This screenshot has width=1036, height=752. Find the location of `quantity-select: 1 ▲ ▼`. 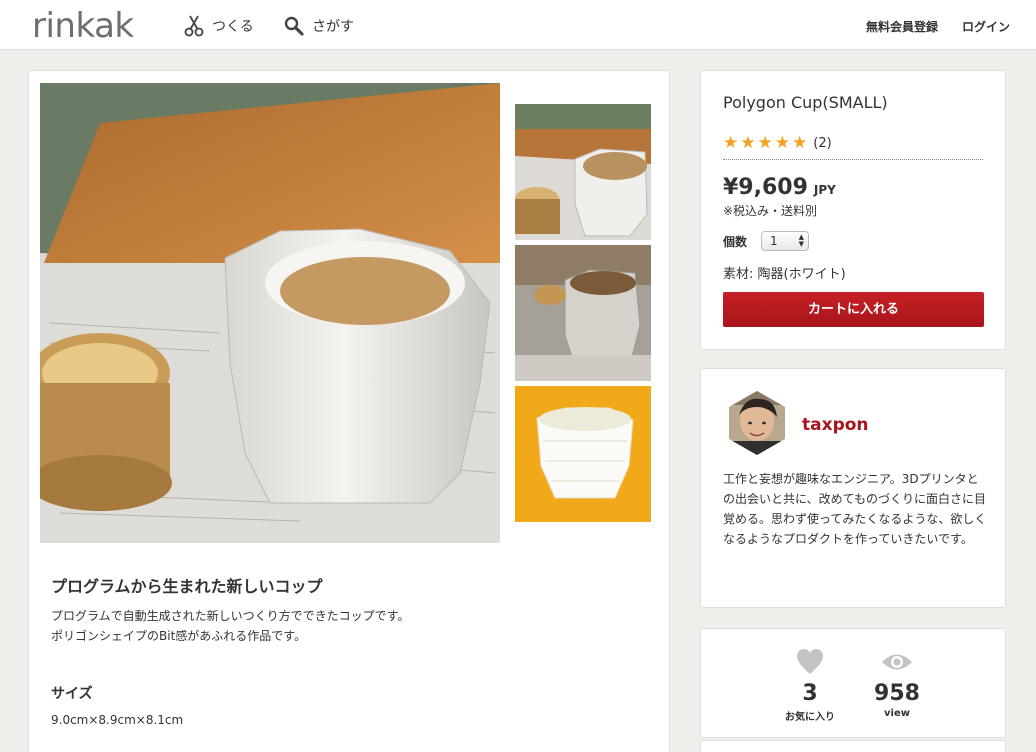

quantity-select: 1 ▲ ▼ is located at coordinates (785, 241).